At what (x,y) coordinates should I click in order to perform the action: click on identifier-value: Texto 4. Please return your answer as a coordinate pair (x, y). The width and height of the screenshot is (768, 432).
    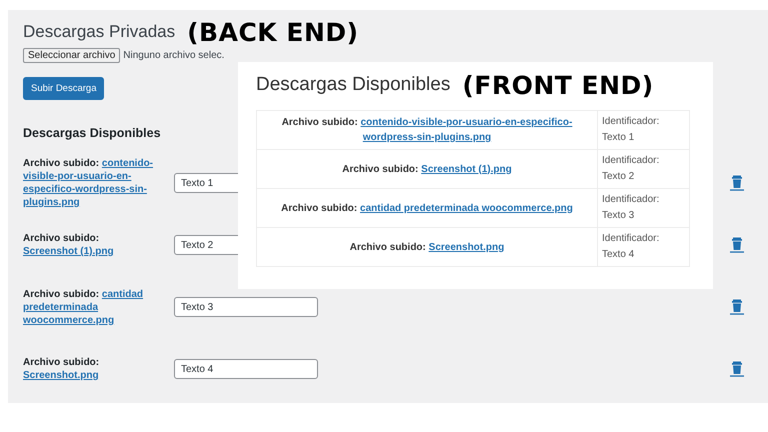
    Looking at the image, I should click on (619, 255).